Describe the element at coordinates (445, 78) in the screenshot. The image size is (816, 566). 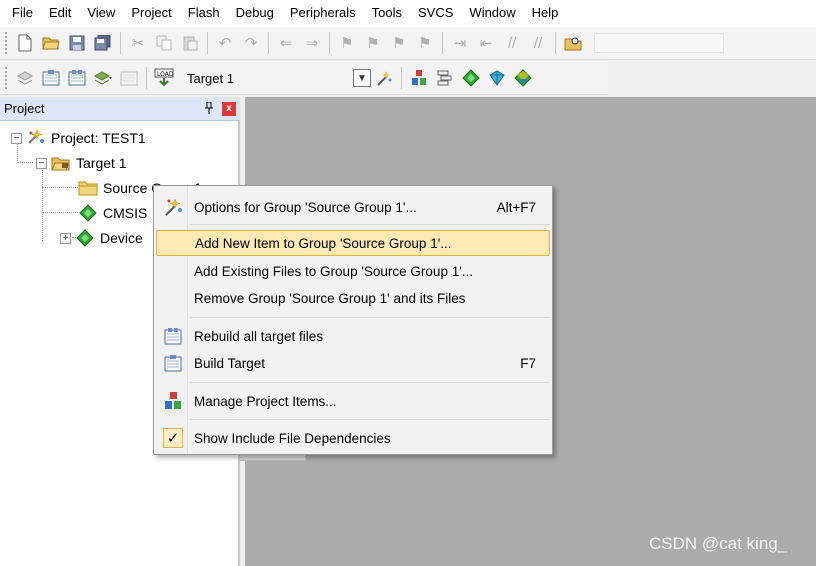
I see `select-packs-icon` at that location.